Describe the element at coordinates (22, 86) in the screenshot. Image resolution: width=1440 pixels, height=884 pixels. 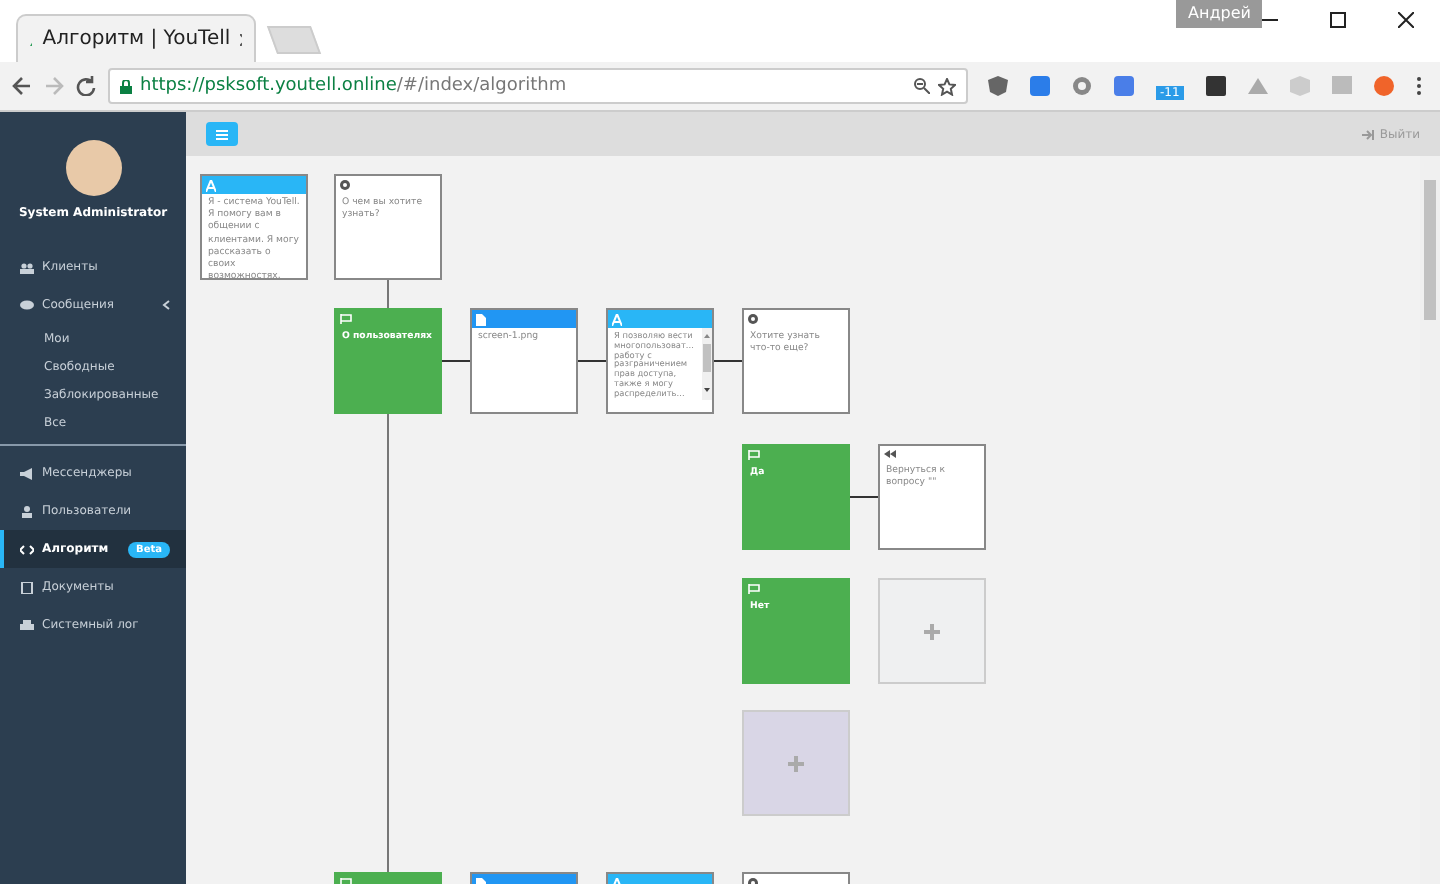
I see `back-icon` at that location.